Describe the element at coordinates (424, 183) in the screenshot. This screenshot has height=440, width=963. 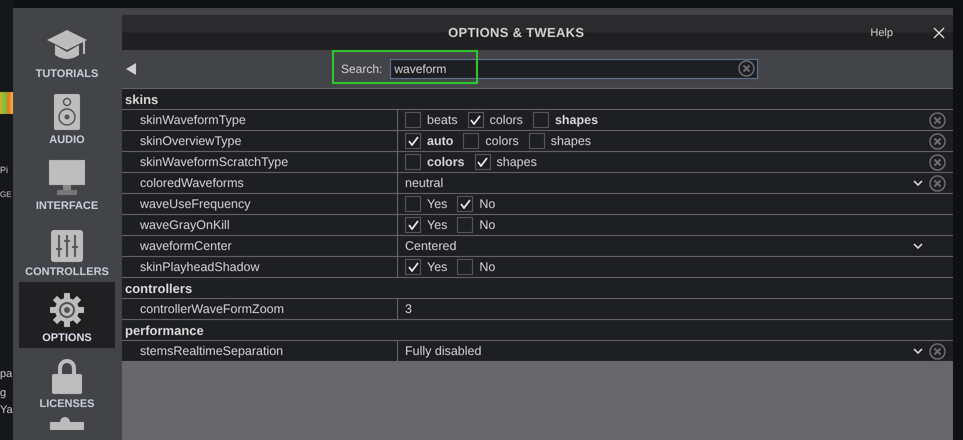
I see `dropdown-value: neutral` at that location.